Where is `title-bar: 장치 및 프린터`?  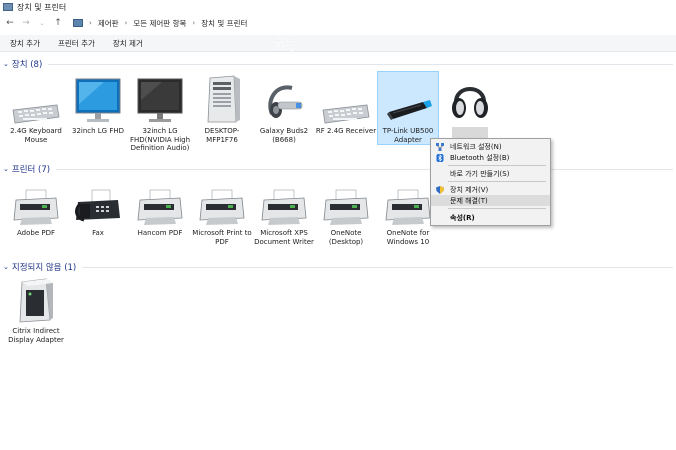
title-bar: 장치 및 프린터 is located at coordinates (338, 7).